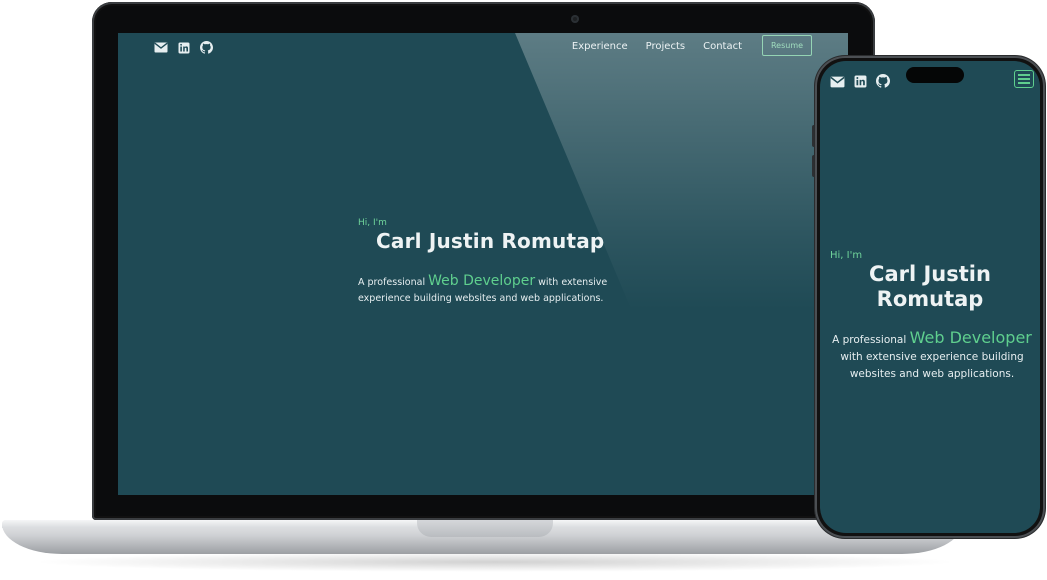 The image size is (1047, 580). Describe the element at coordinates (575, 19) in the screenshot. I see `laptop-camera` at that location.